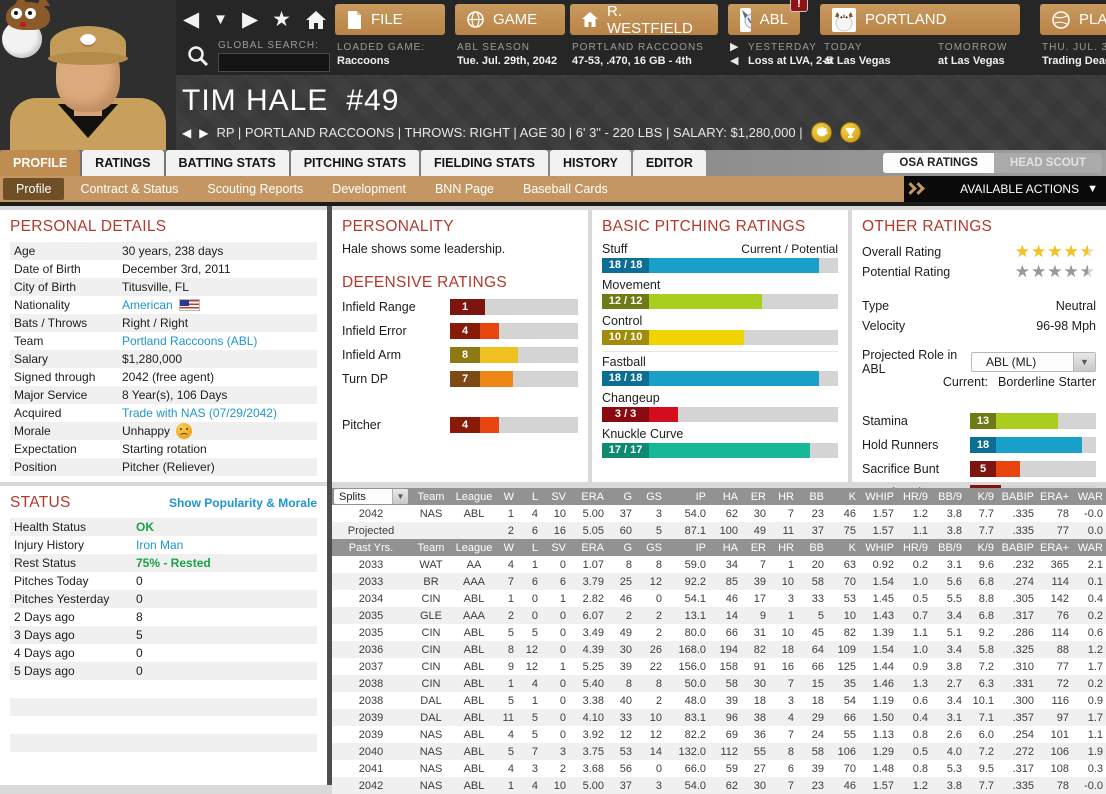  What do you see at coordinates (281, 20) in the screenshot?
I see `bookmark-star-icon: ★` at bounding box center [281, 20].